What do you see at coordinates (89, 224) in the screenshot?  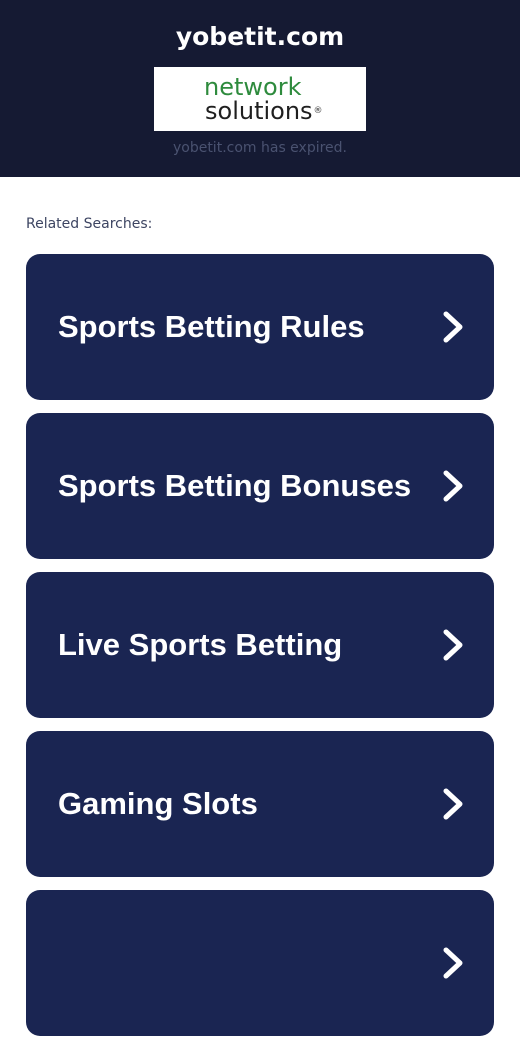 I see `related-searches-label: Related Searches:` at bounding box center [89, 224].